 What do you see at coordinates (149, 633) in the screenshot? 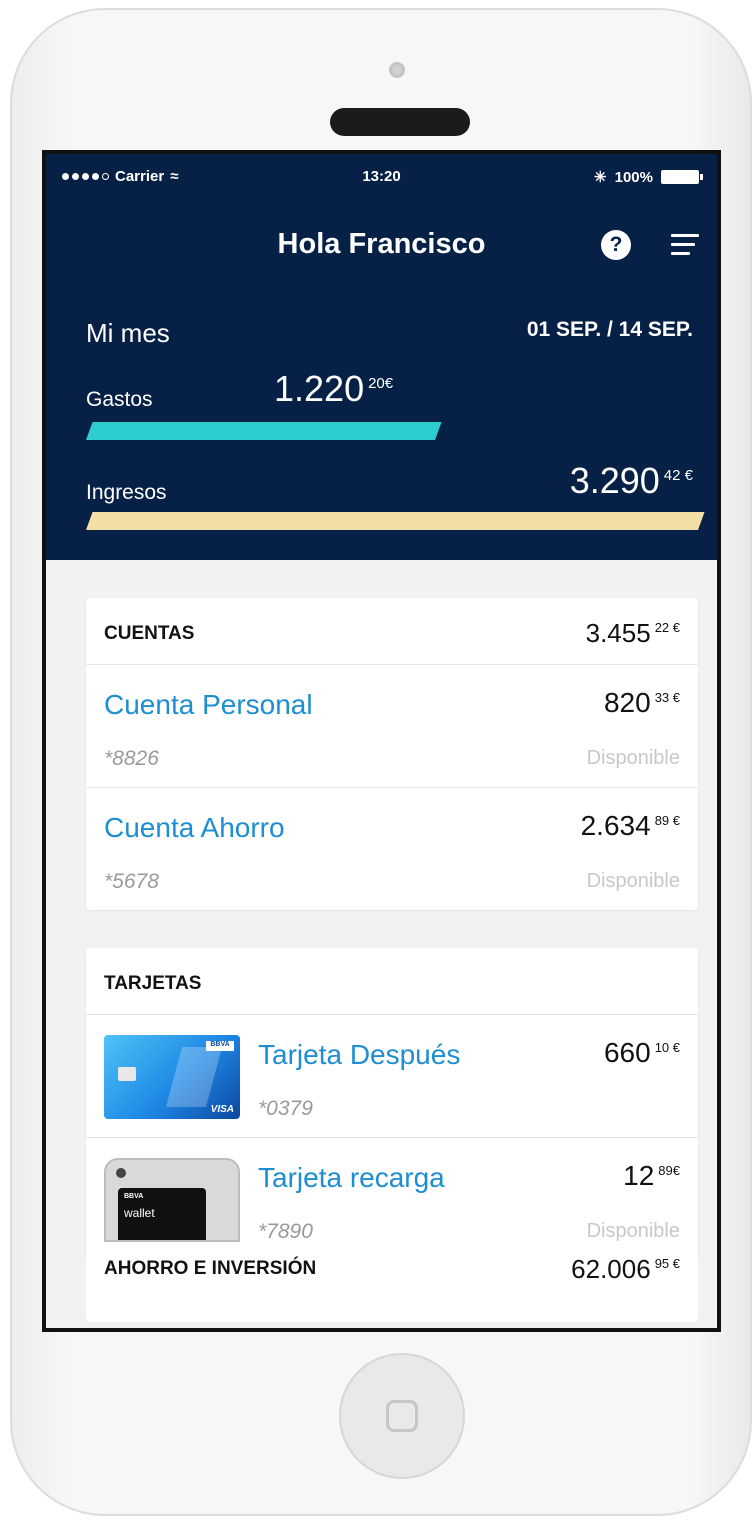
I see `cuentas-title: CUENTAS` at bounding box center [149, 633].